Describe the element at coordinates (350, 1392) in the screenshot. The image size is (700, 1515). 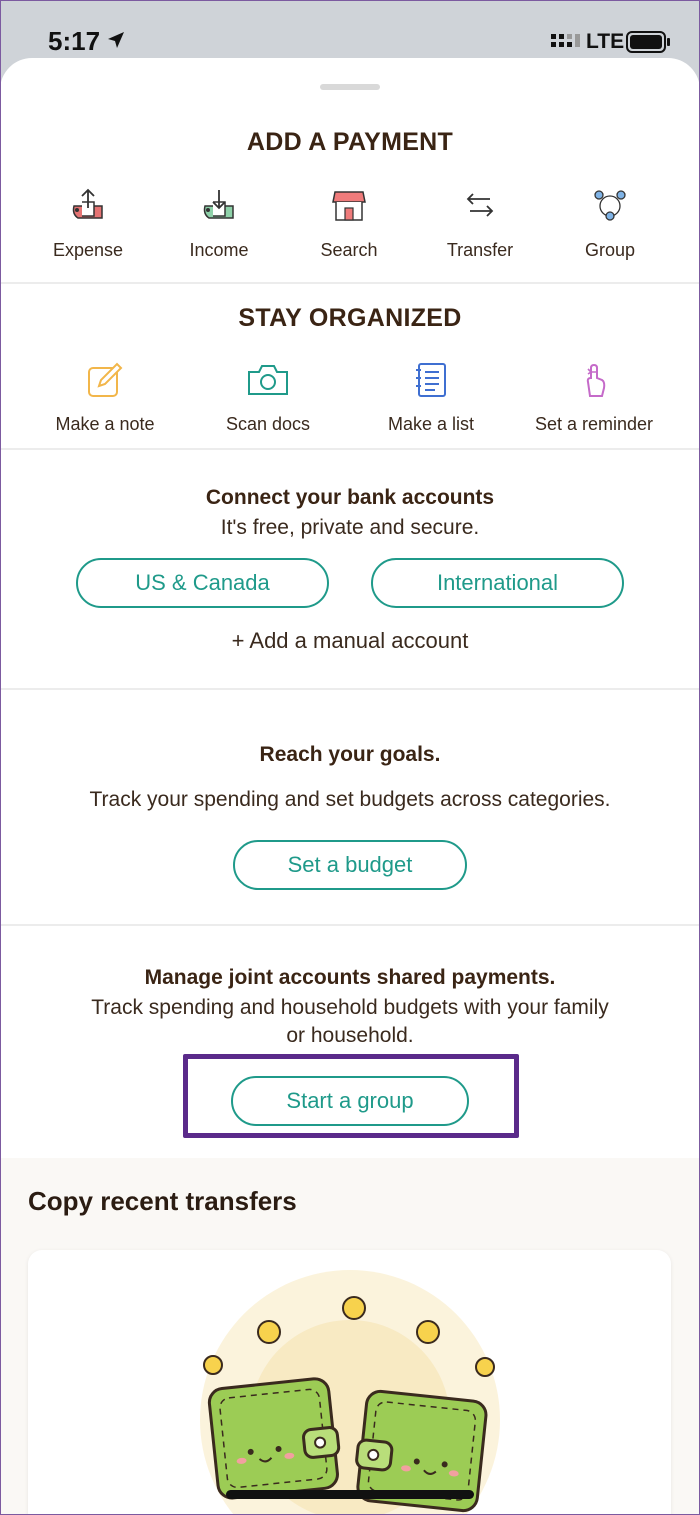
I see `wallets-illustration` at that location.